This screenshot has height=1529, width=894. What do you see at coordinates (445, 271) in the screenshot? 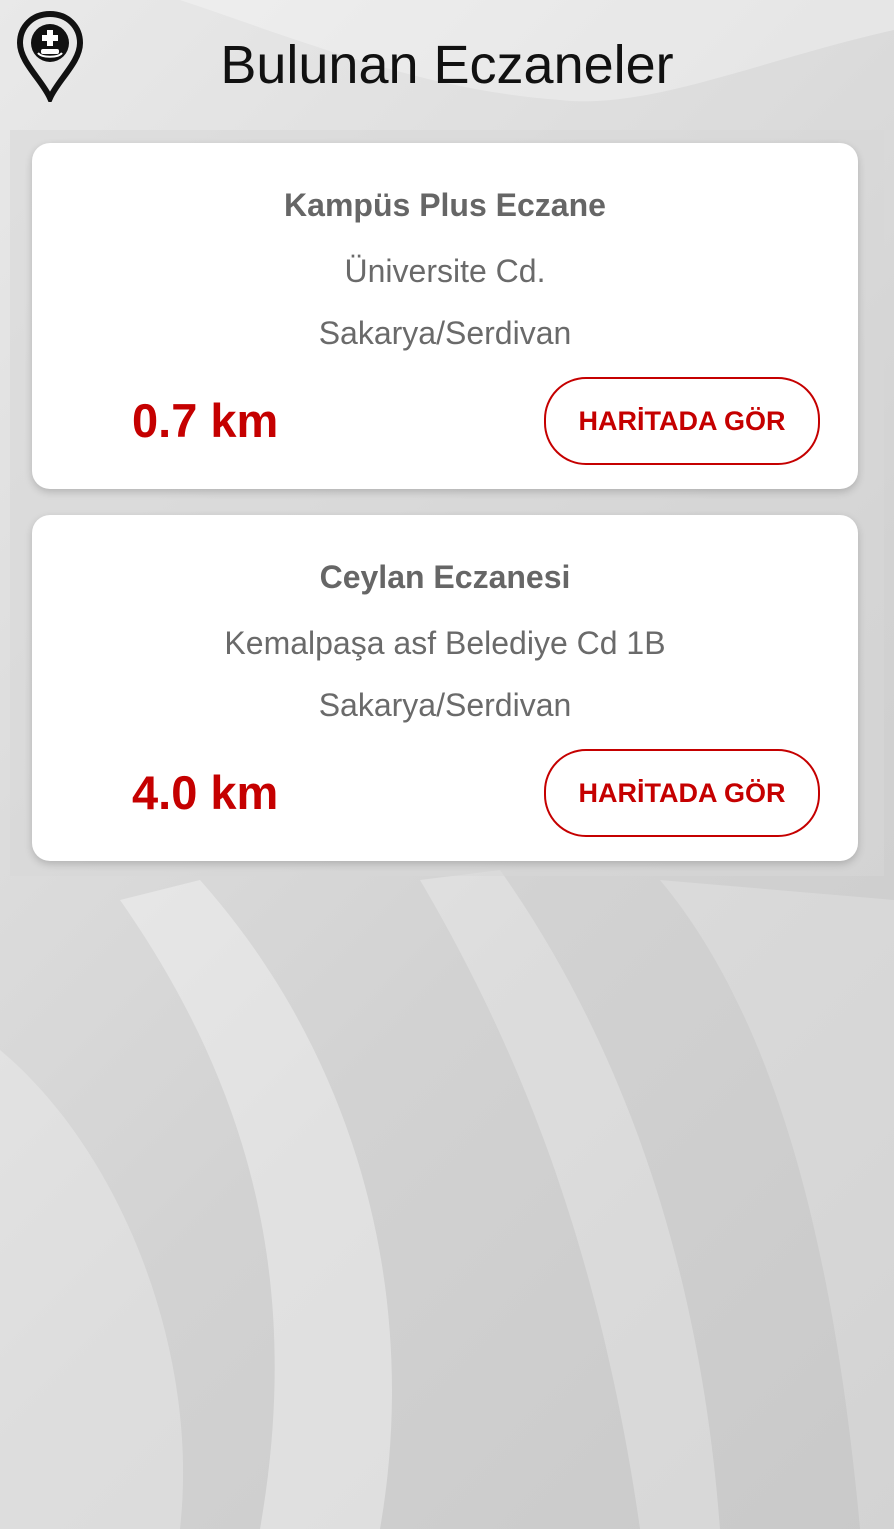
I see `pharmacy-street: Üniversite Cd.` at bounding box center [445, 271].